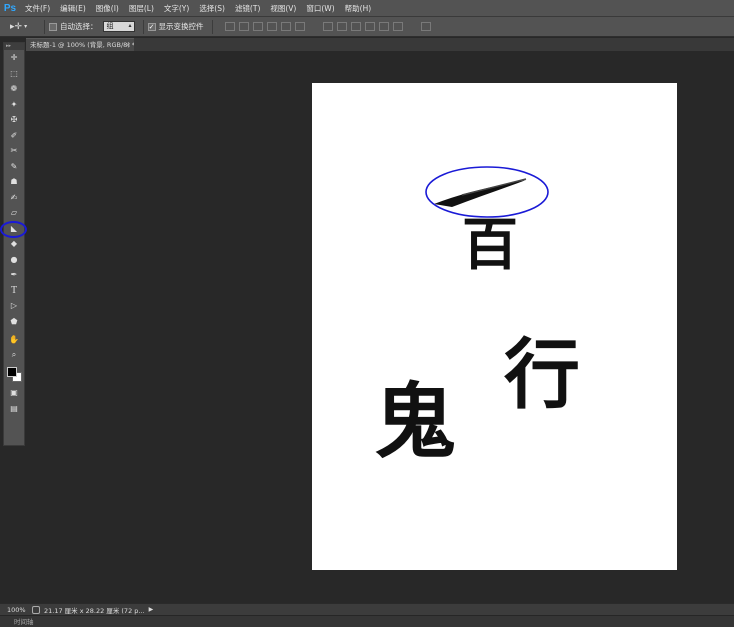 This screenshot has height=627, width=734. What do you see at coordinates (14, 275) in the screenshot?
I see `pen-tool-icon: ✒` at bounding box center [14, 275].